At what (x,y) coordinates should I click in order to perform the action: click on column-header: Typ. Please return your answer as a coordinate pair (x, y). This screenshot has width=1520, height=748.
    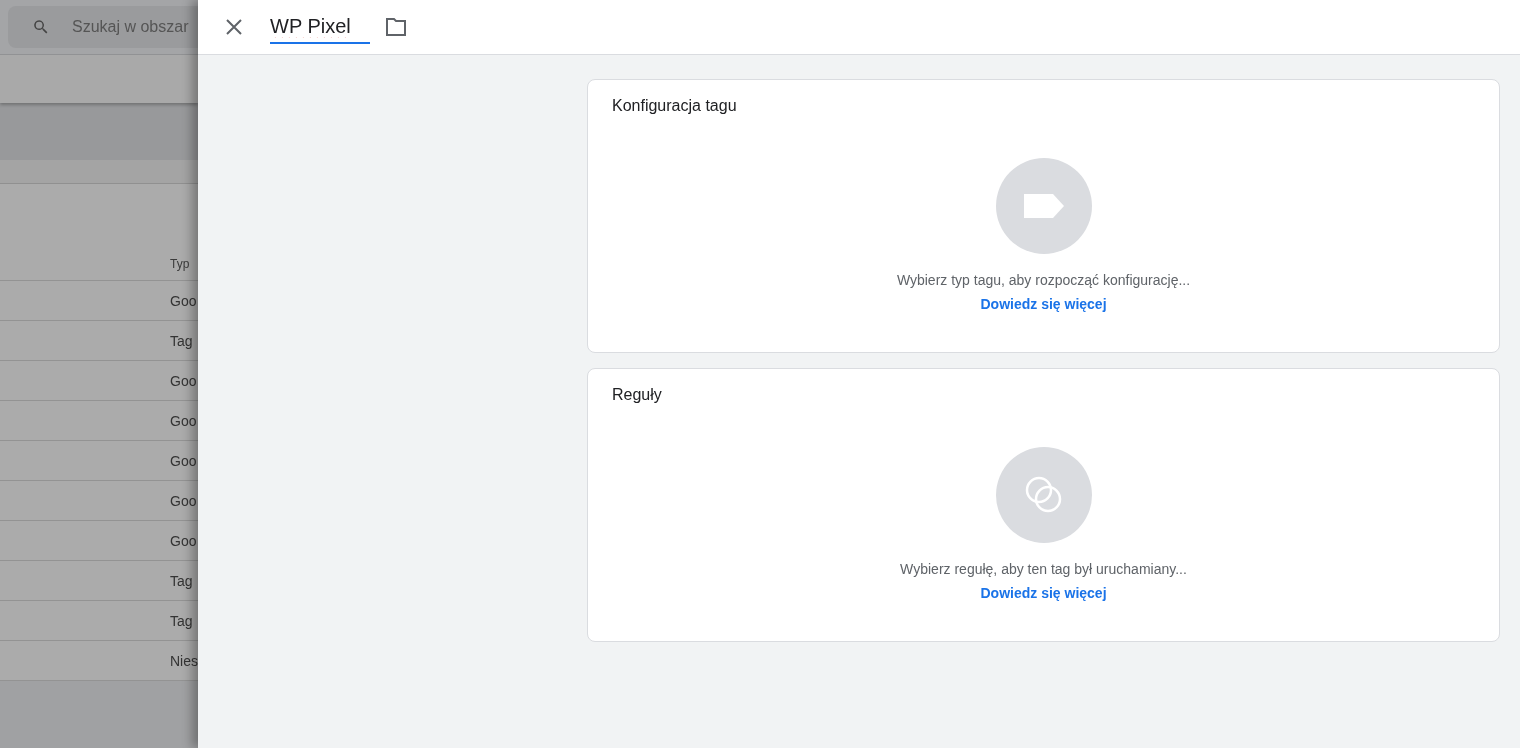
    Looking at the image, I should click on (180, 264).